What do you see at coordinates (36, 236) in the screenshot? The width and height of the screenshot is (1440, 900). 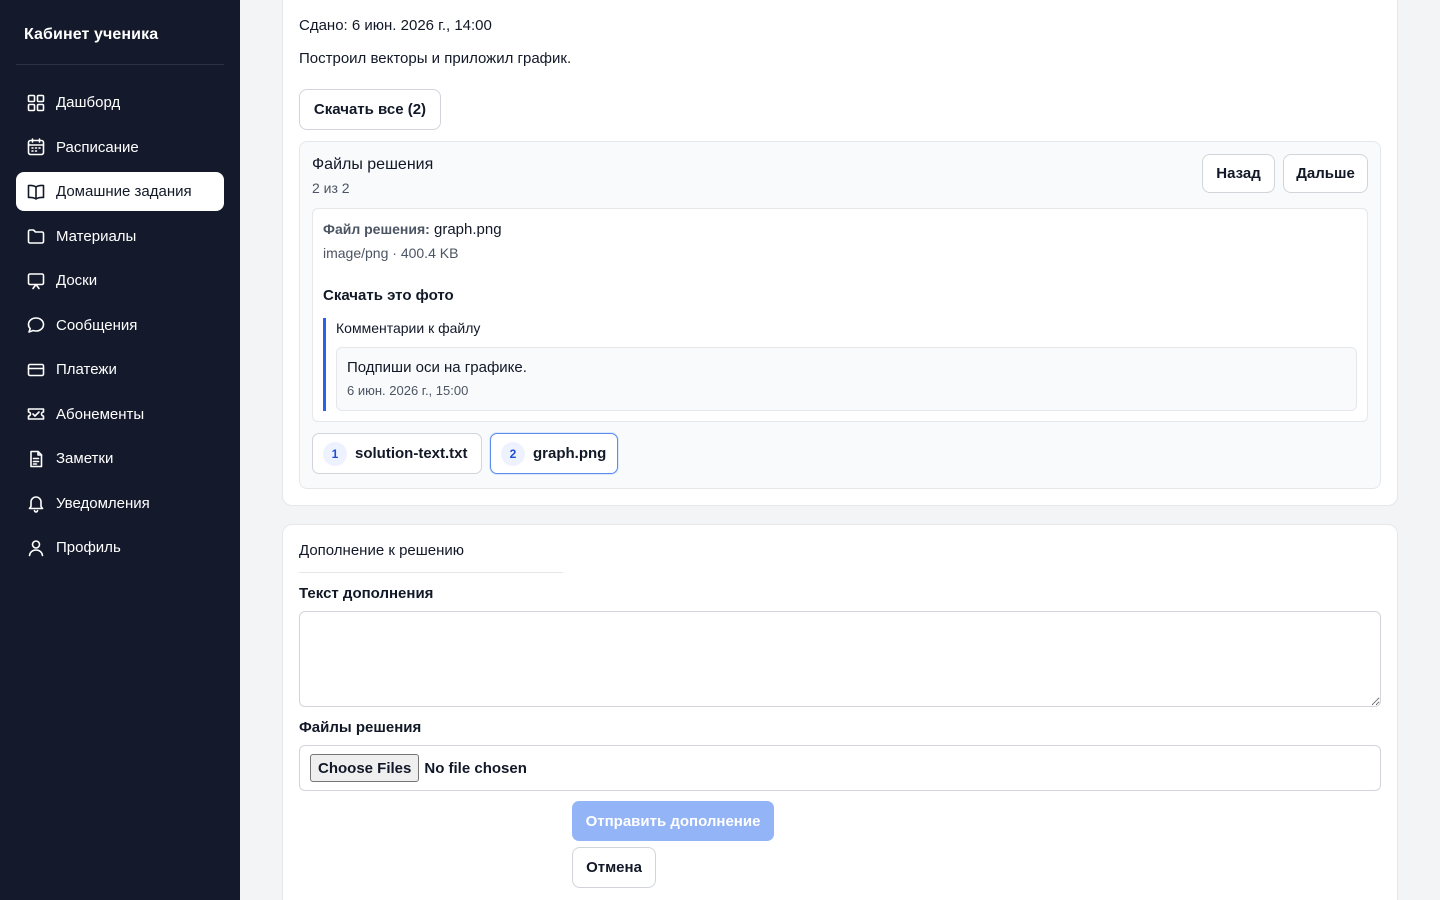 I see `folder-icon` at bounding box center [36, 236].